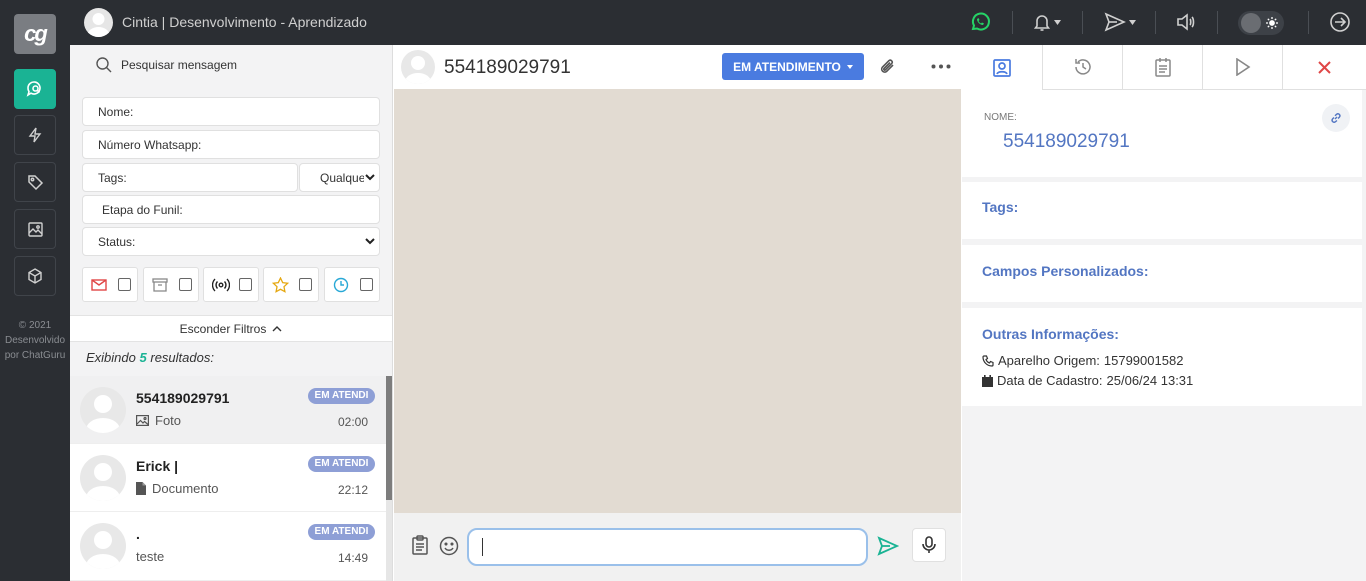 This screenshot has height=581, width=1366. Describe the element at coordinates (185, 284) in the screenshot. I see `archived-checkbox` at that location.